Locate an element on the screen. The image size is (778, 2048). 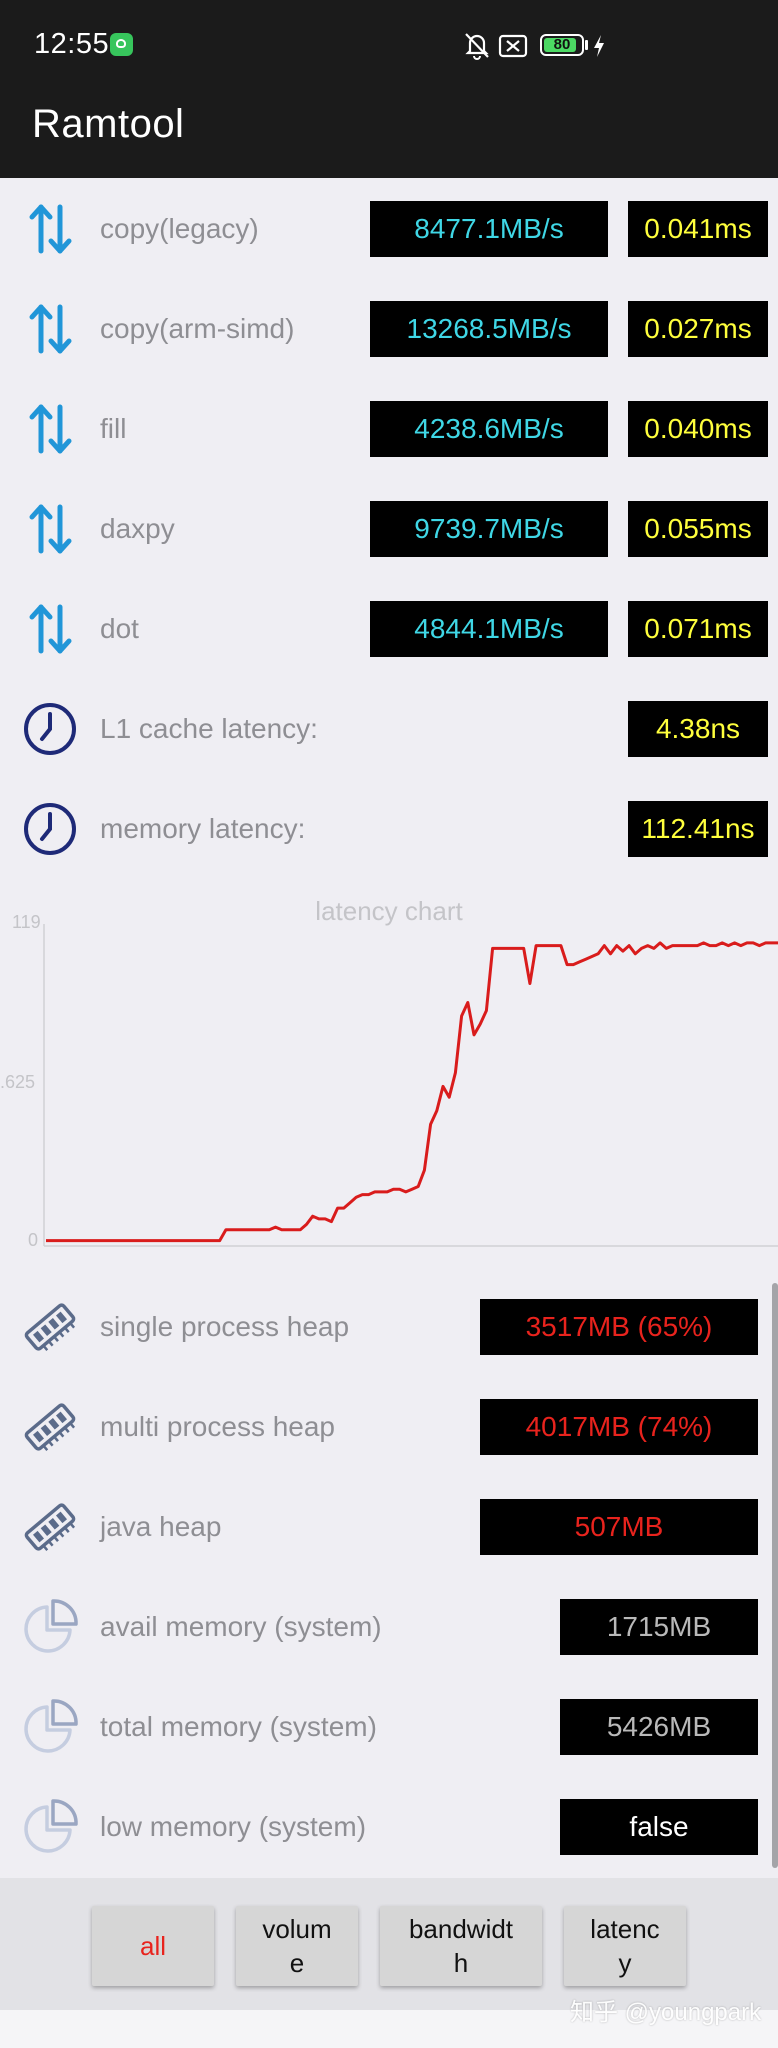
bandwidth-label: copy(arm-simd) is located at coordinates (197, 328).